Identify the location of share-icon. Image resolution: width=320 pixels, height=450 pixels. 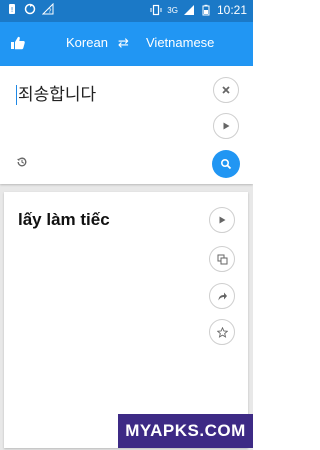
(222, 296).